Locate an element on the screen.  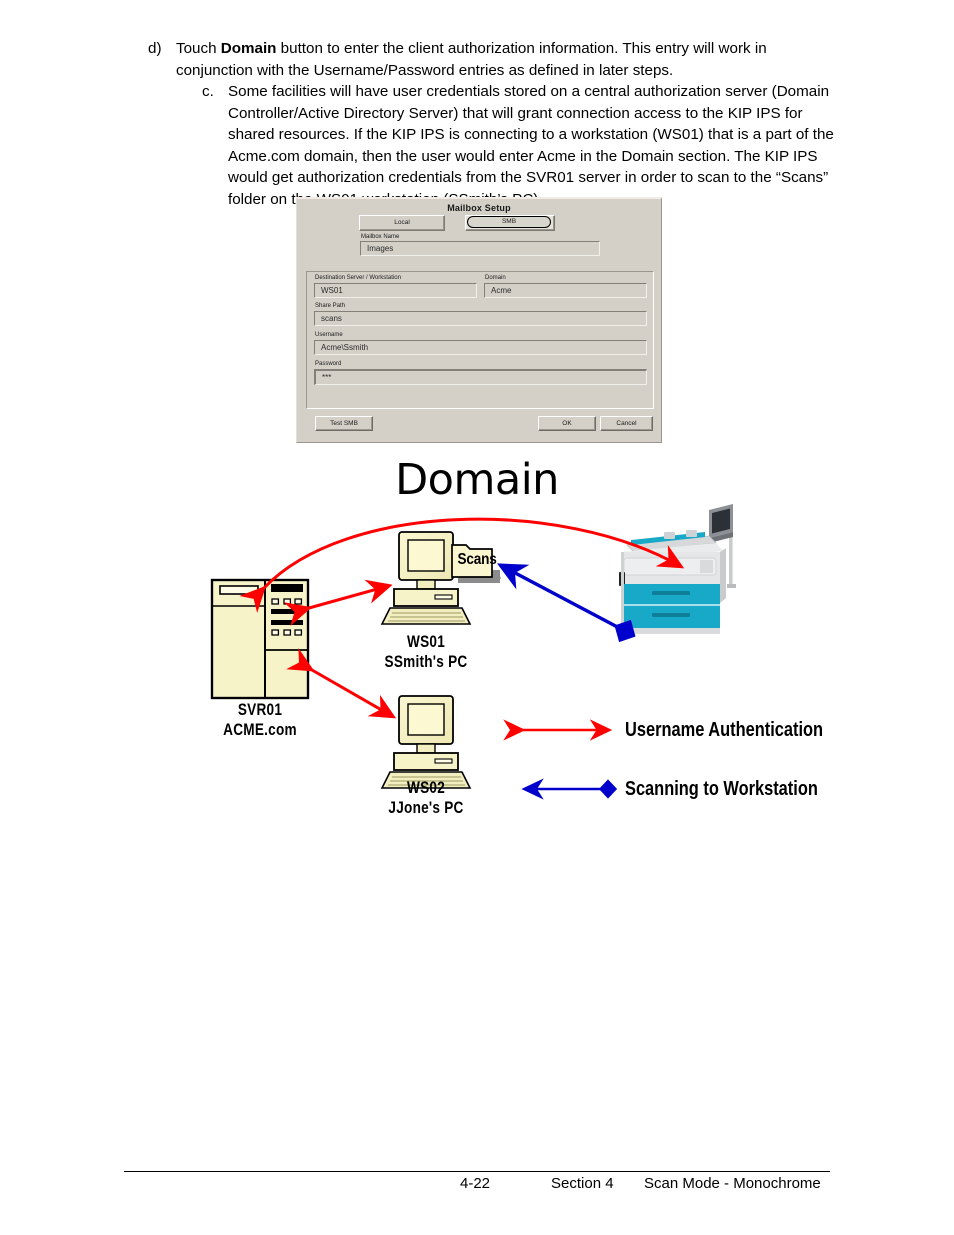
footer-divider is located at coordinates (477, 1171).